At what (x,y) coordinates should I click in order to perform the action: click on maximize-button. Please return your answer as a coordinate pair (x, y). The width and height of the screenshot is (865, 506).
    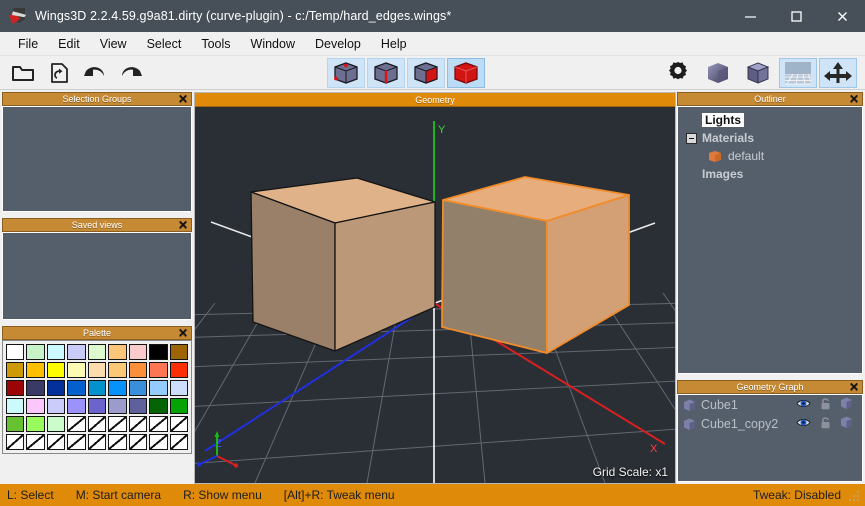
    Looking at the image, I should click on (796, 16).